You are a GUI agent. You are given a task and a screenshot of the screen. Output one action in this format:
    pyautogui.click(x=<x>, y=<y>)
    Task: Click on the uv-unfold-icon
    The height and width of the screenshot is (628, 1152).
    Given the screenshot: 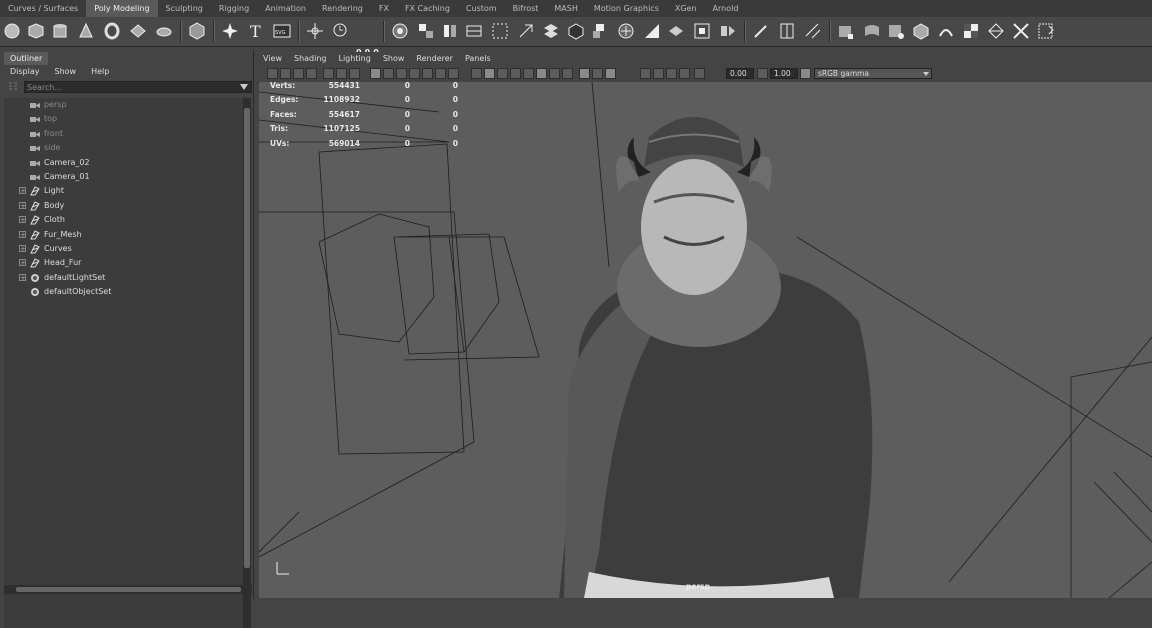 What is the action you would take?
    pyautogui.click(x=996, y=31)
    